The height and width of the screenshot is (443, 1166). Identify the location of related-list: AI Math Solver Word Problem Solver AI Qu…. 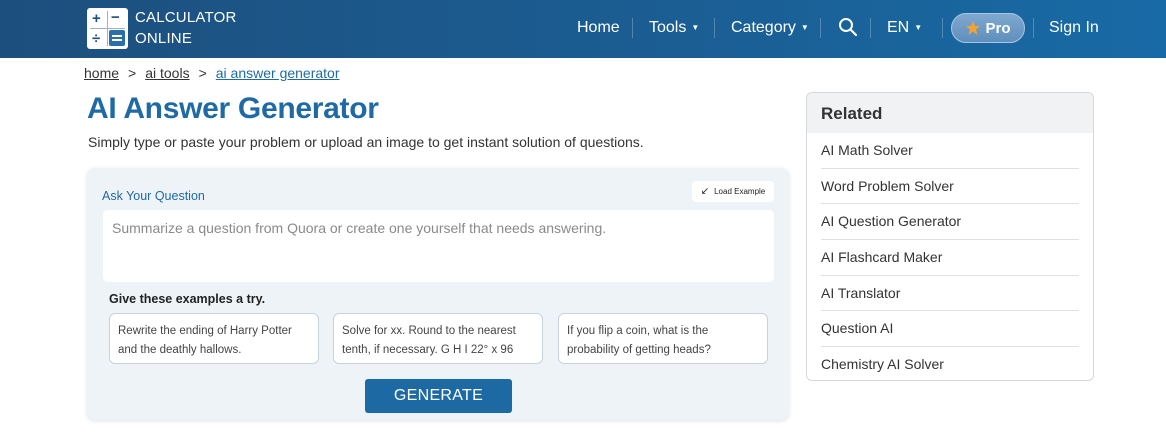
(950, 256).